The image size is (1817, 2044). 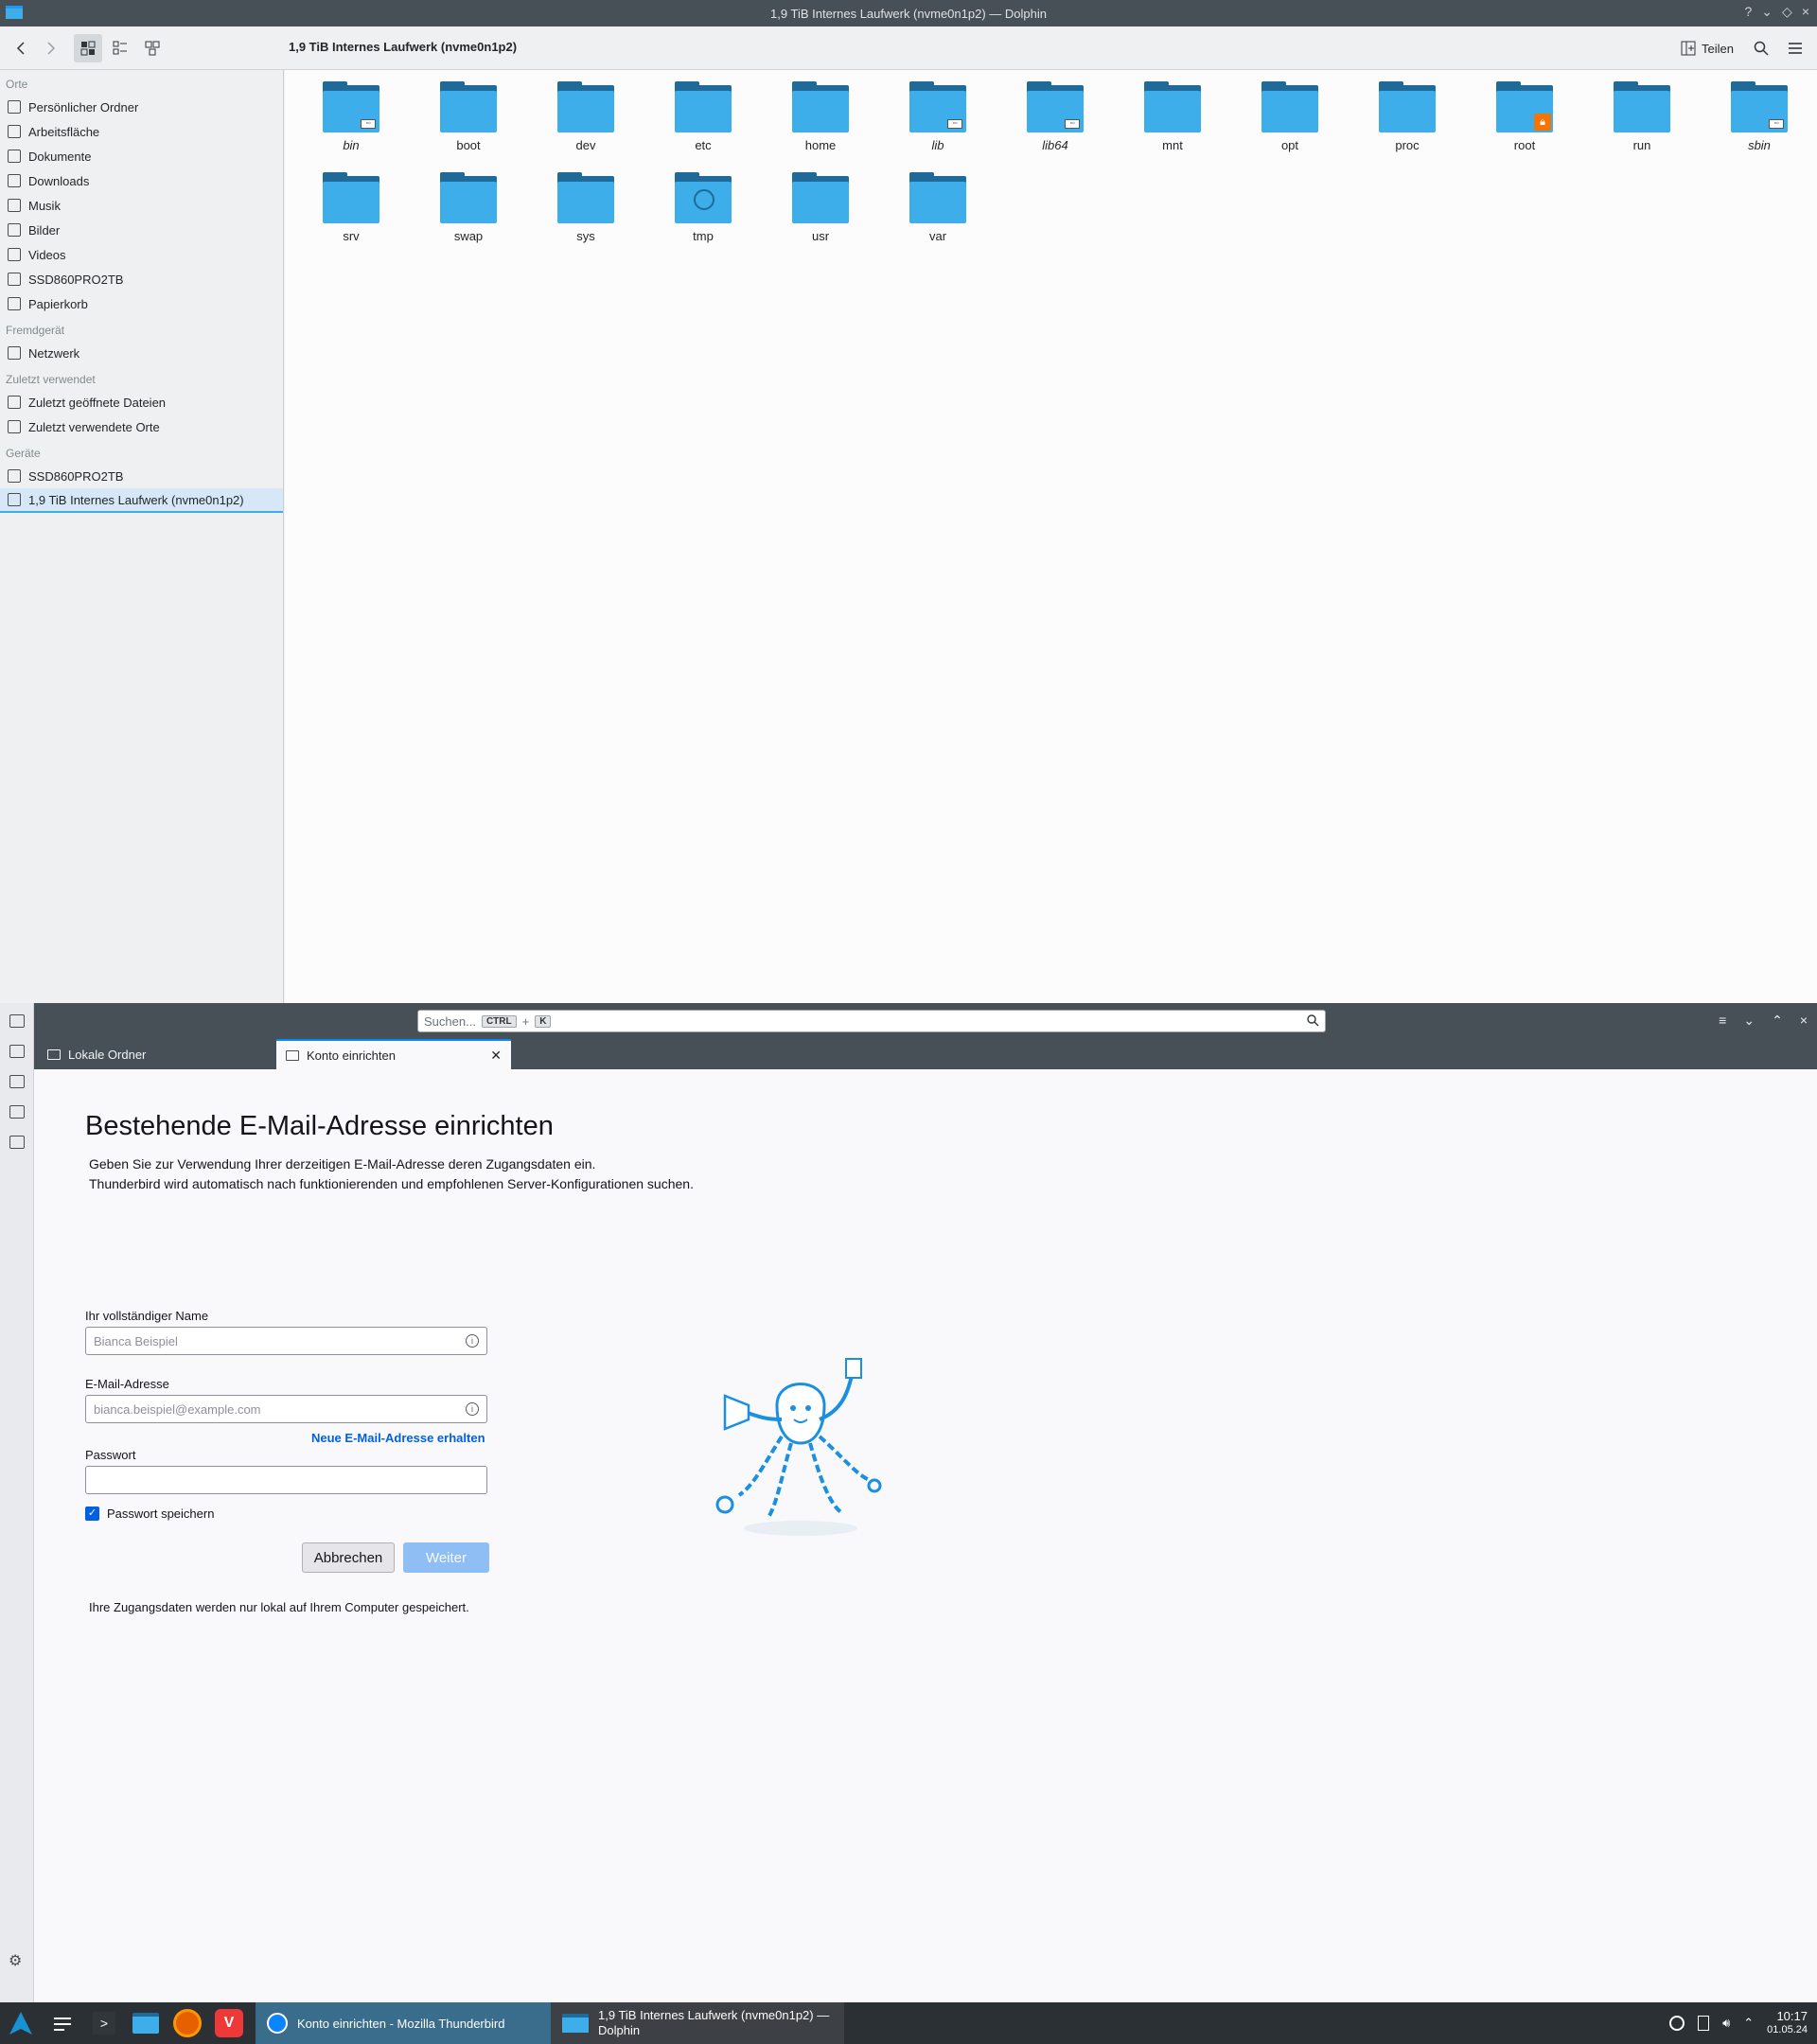 I want to click on cancel-button: Abbrechen, so click(x=348, y=1557).